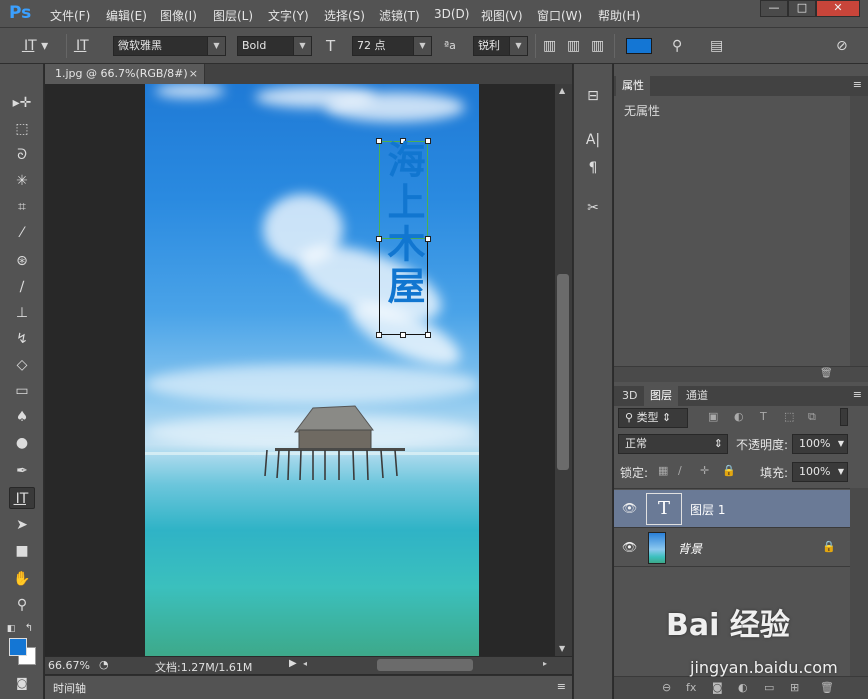 The height and width of the screenshot is (699, 868). What do you see at coordinates (717, 687) in the screenshot?
I see `add-mask-icon: ◙` at bounding box center [717, 687].